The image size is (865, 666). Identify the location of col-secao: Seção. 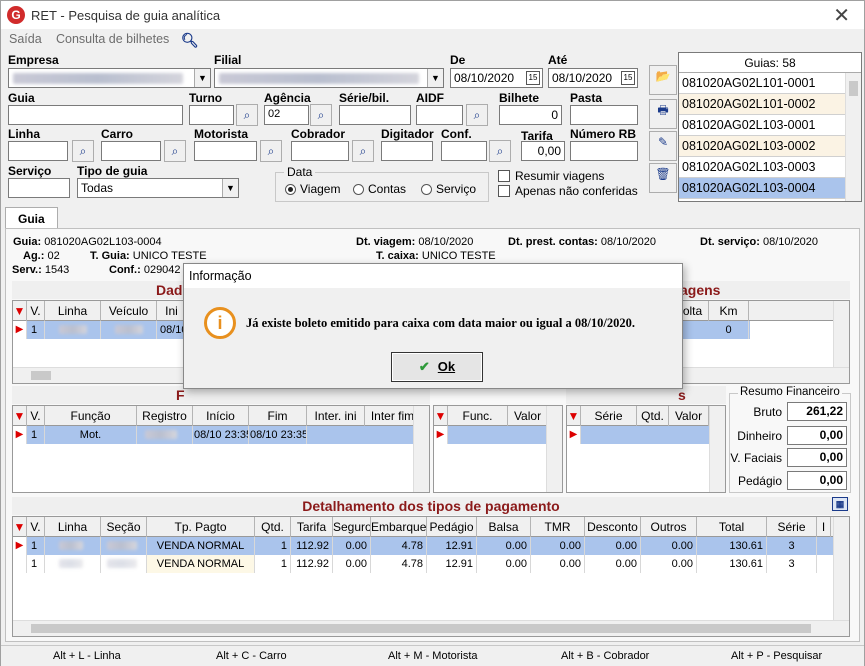
(124, 527).